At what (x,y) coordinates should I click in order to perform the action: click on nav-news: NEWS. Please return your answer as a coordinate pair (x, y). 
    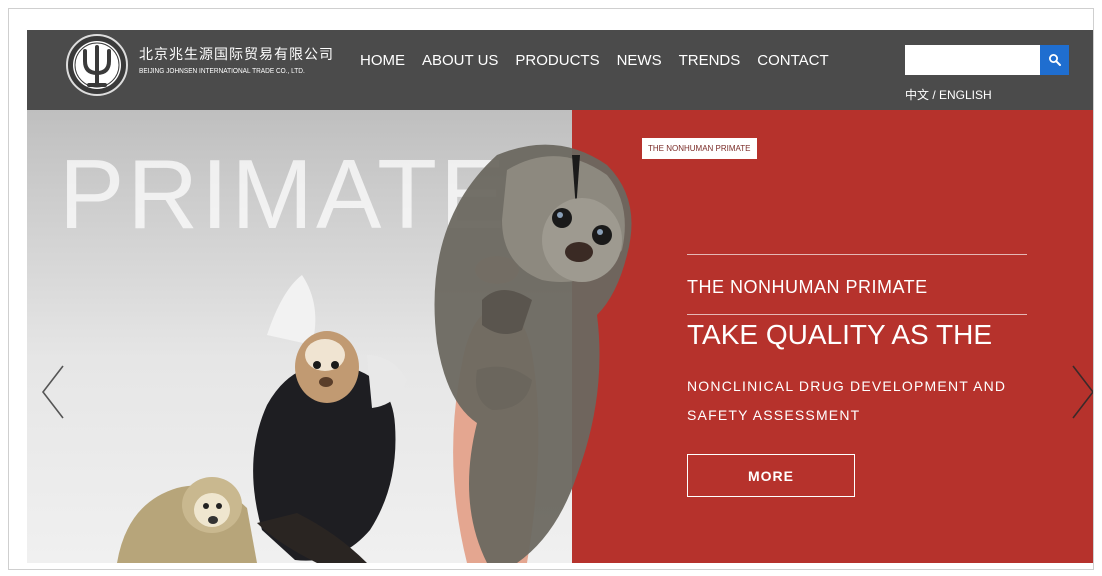
    Looking at the image, I should click on (639, 60).